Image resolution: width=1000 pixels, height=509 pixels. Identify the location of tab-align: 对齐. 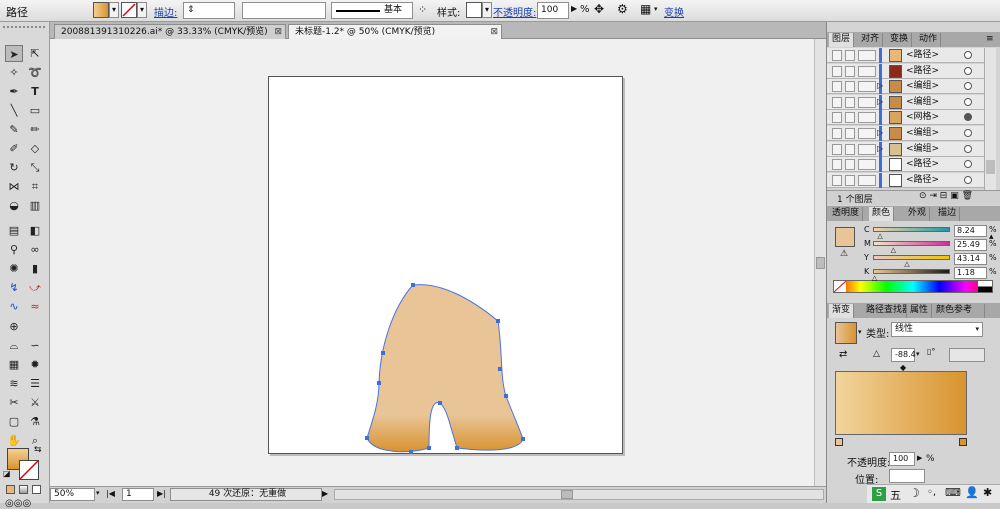
(871, 40).